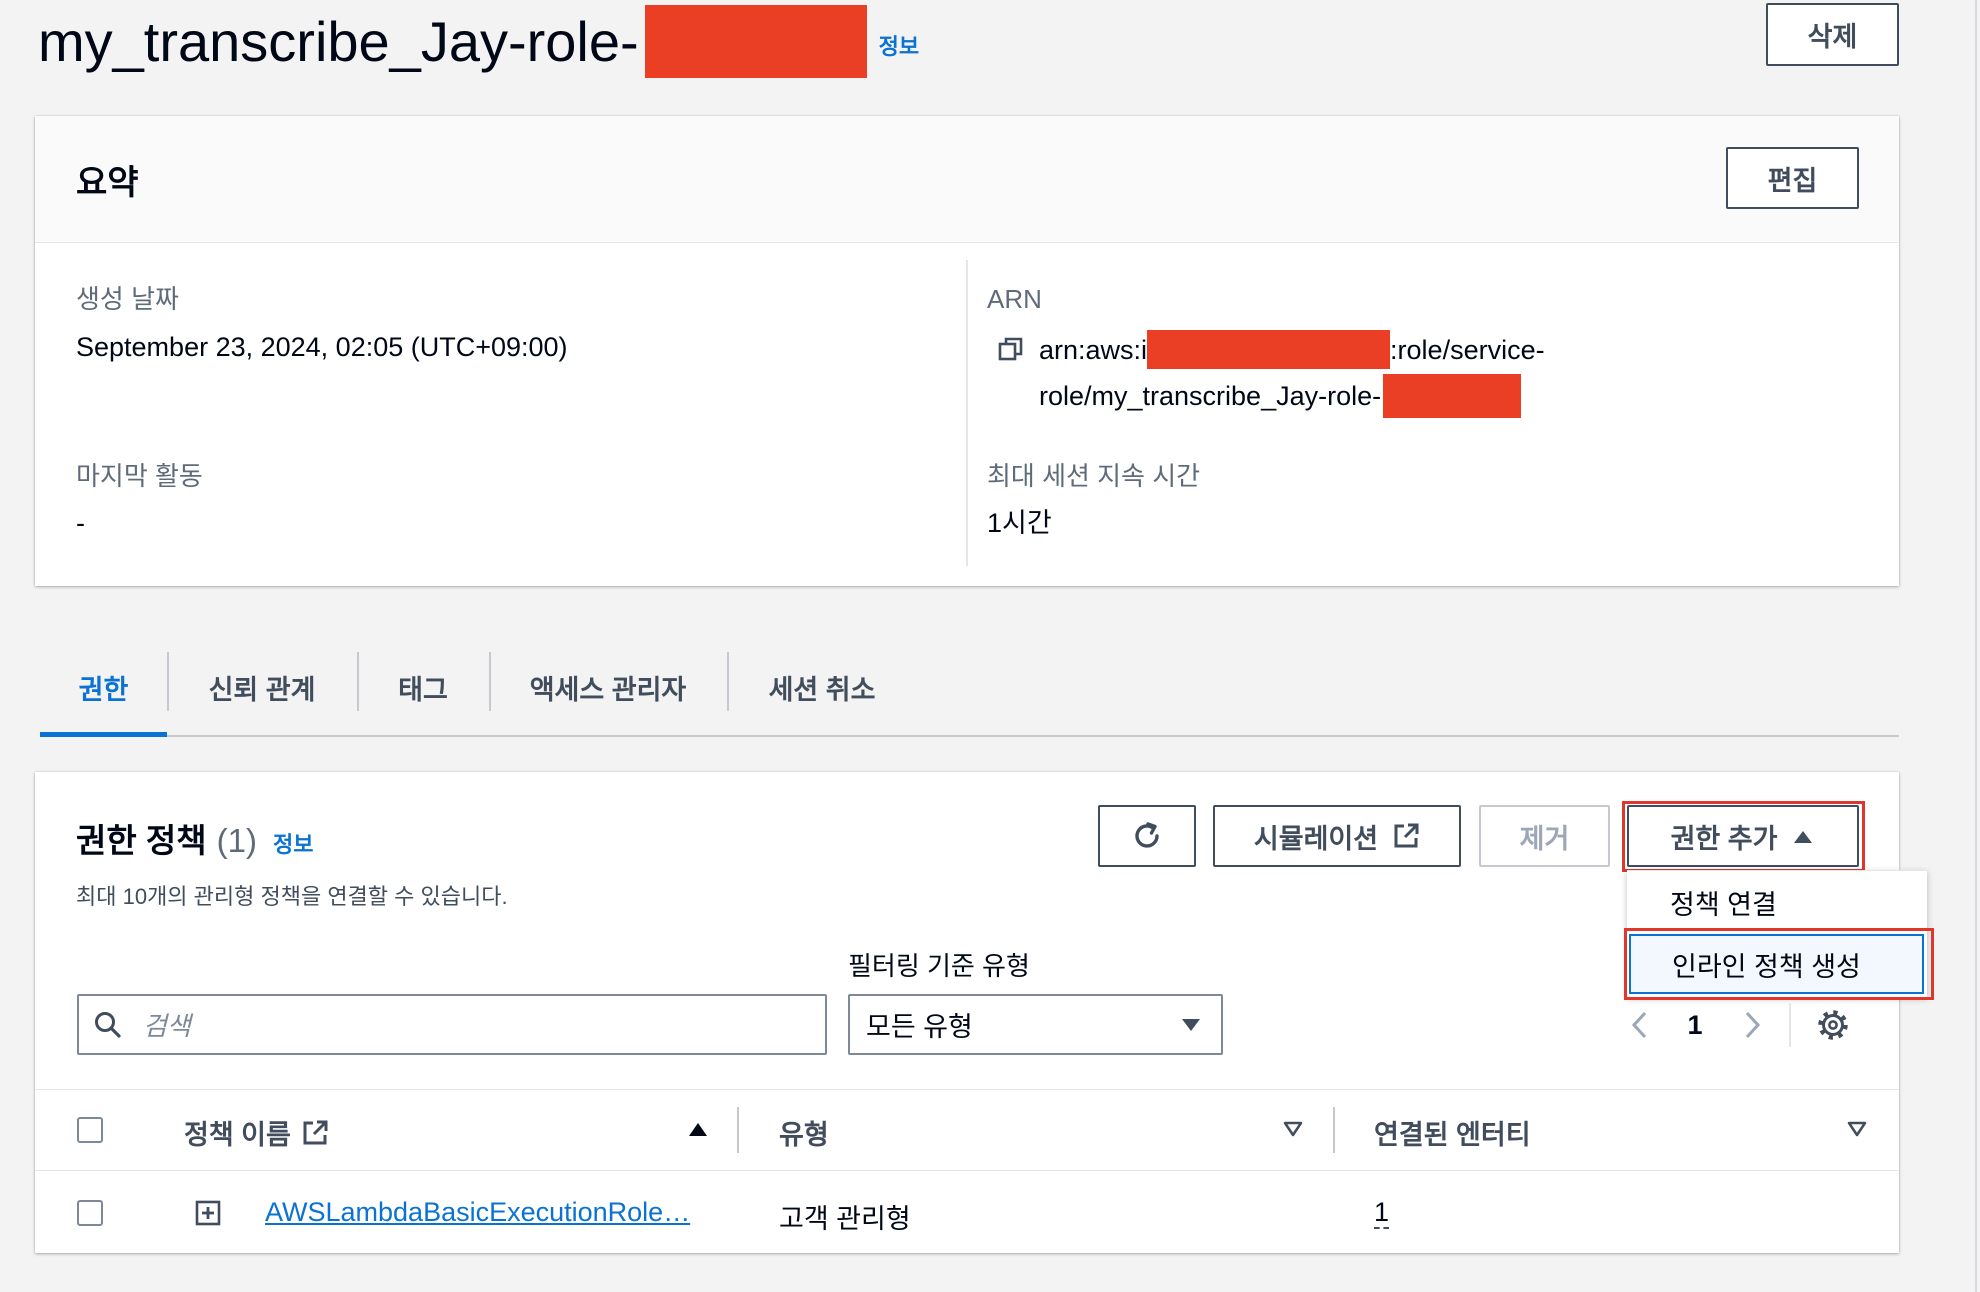  What do you see at coordinates (845, 1219) in the screenshot?
I see `policy-type: 고객 관리형` at bounding box center [845, 1219].